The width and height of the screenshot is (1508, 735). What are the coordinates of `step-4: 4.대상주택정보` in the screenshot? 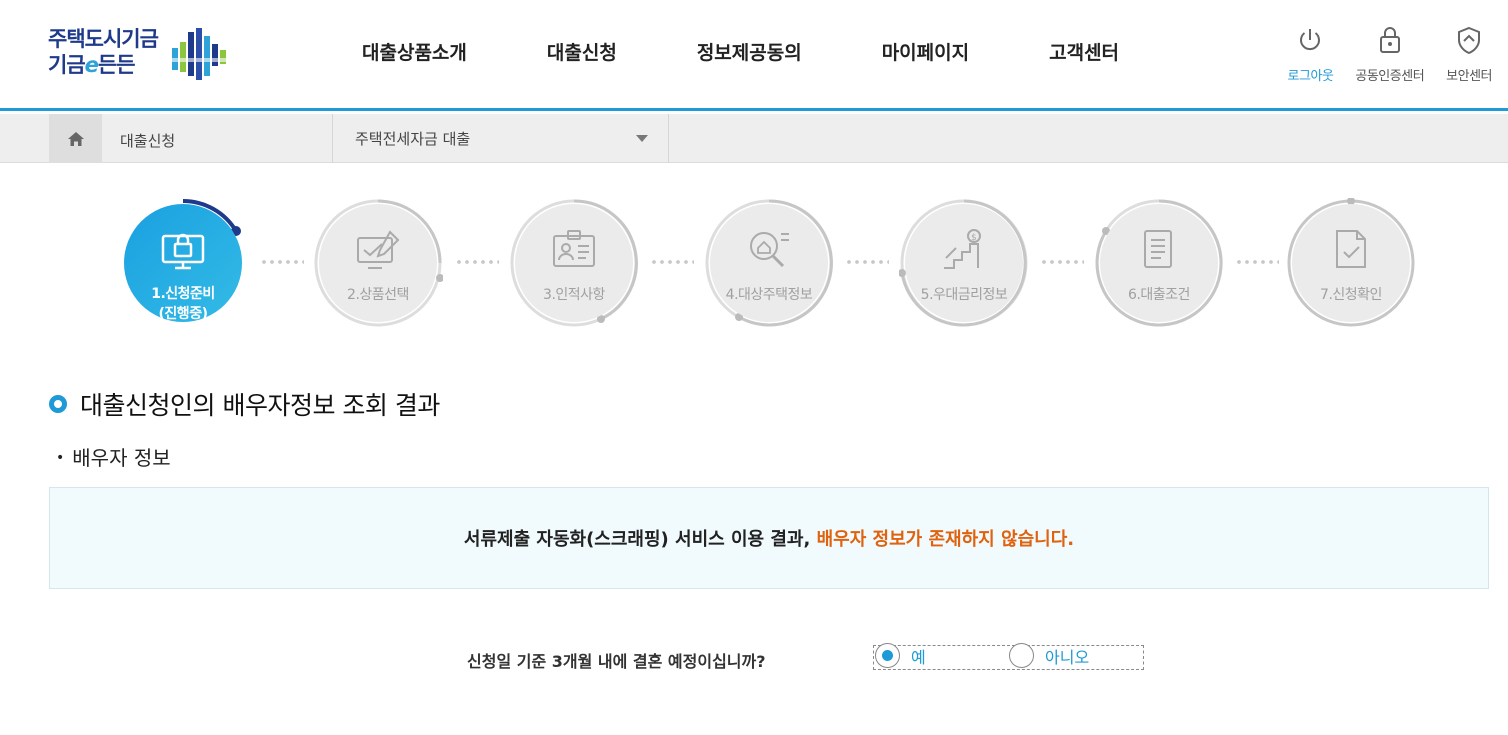 It's located at (769, 263).